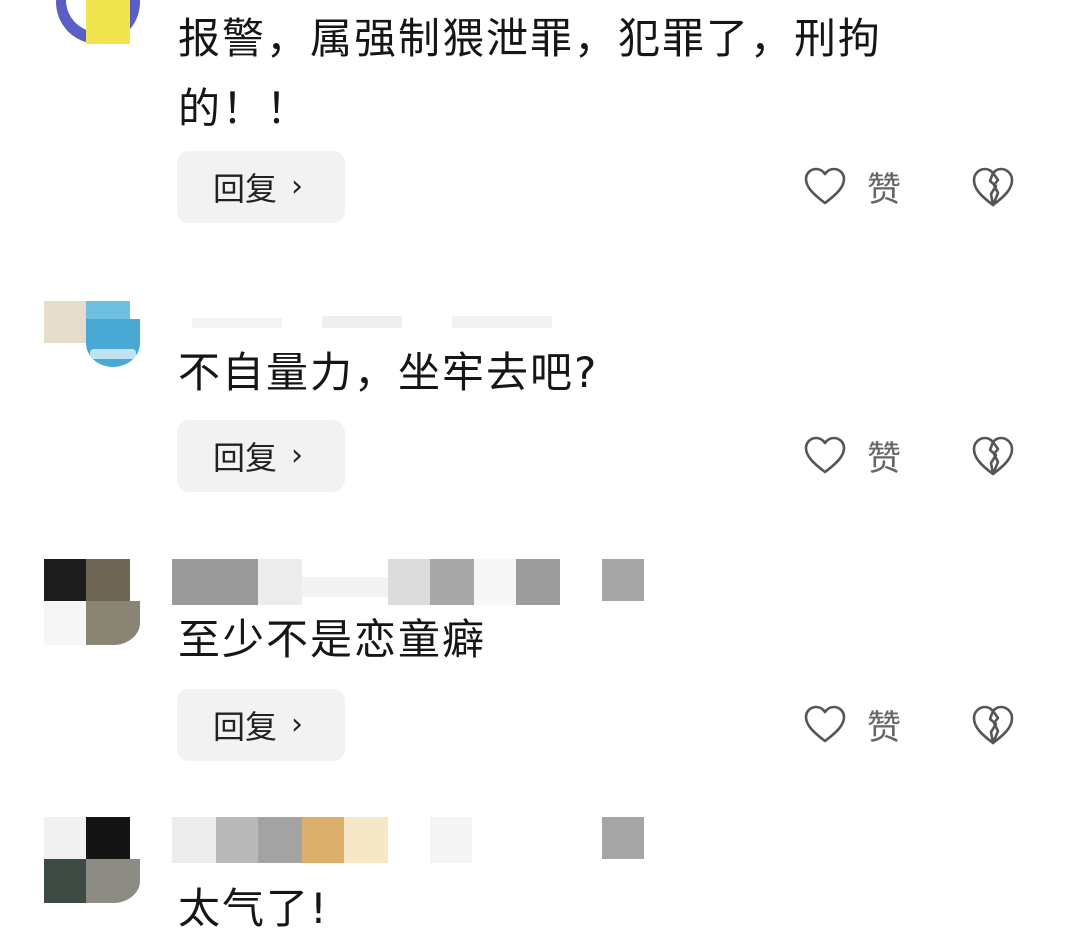 This screenshot has height=941, width=1080. I want to click on comment-text-line: 报警，属强制猥泄罪，犯罪了，刑拘, so click(530, 38).